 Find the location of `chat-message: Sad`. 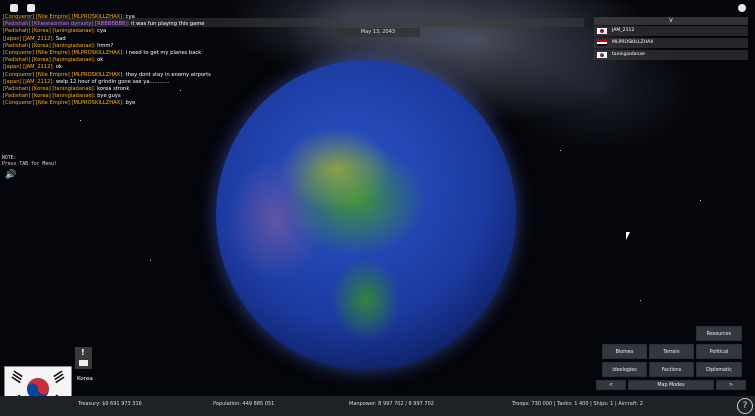

chat-message: Sad is located at coordinates (60, 38).